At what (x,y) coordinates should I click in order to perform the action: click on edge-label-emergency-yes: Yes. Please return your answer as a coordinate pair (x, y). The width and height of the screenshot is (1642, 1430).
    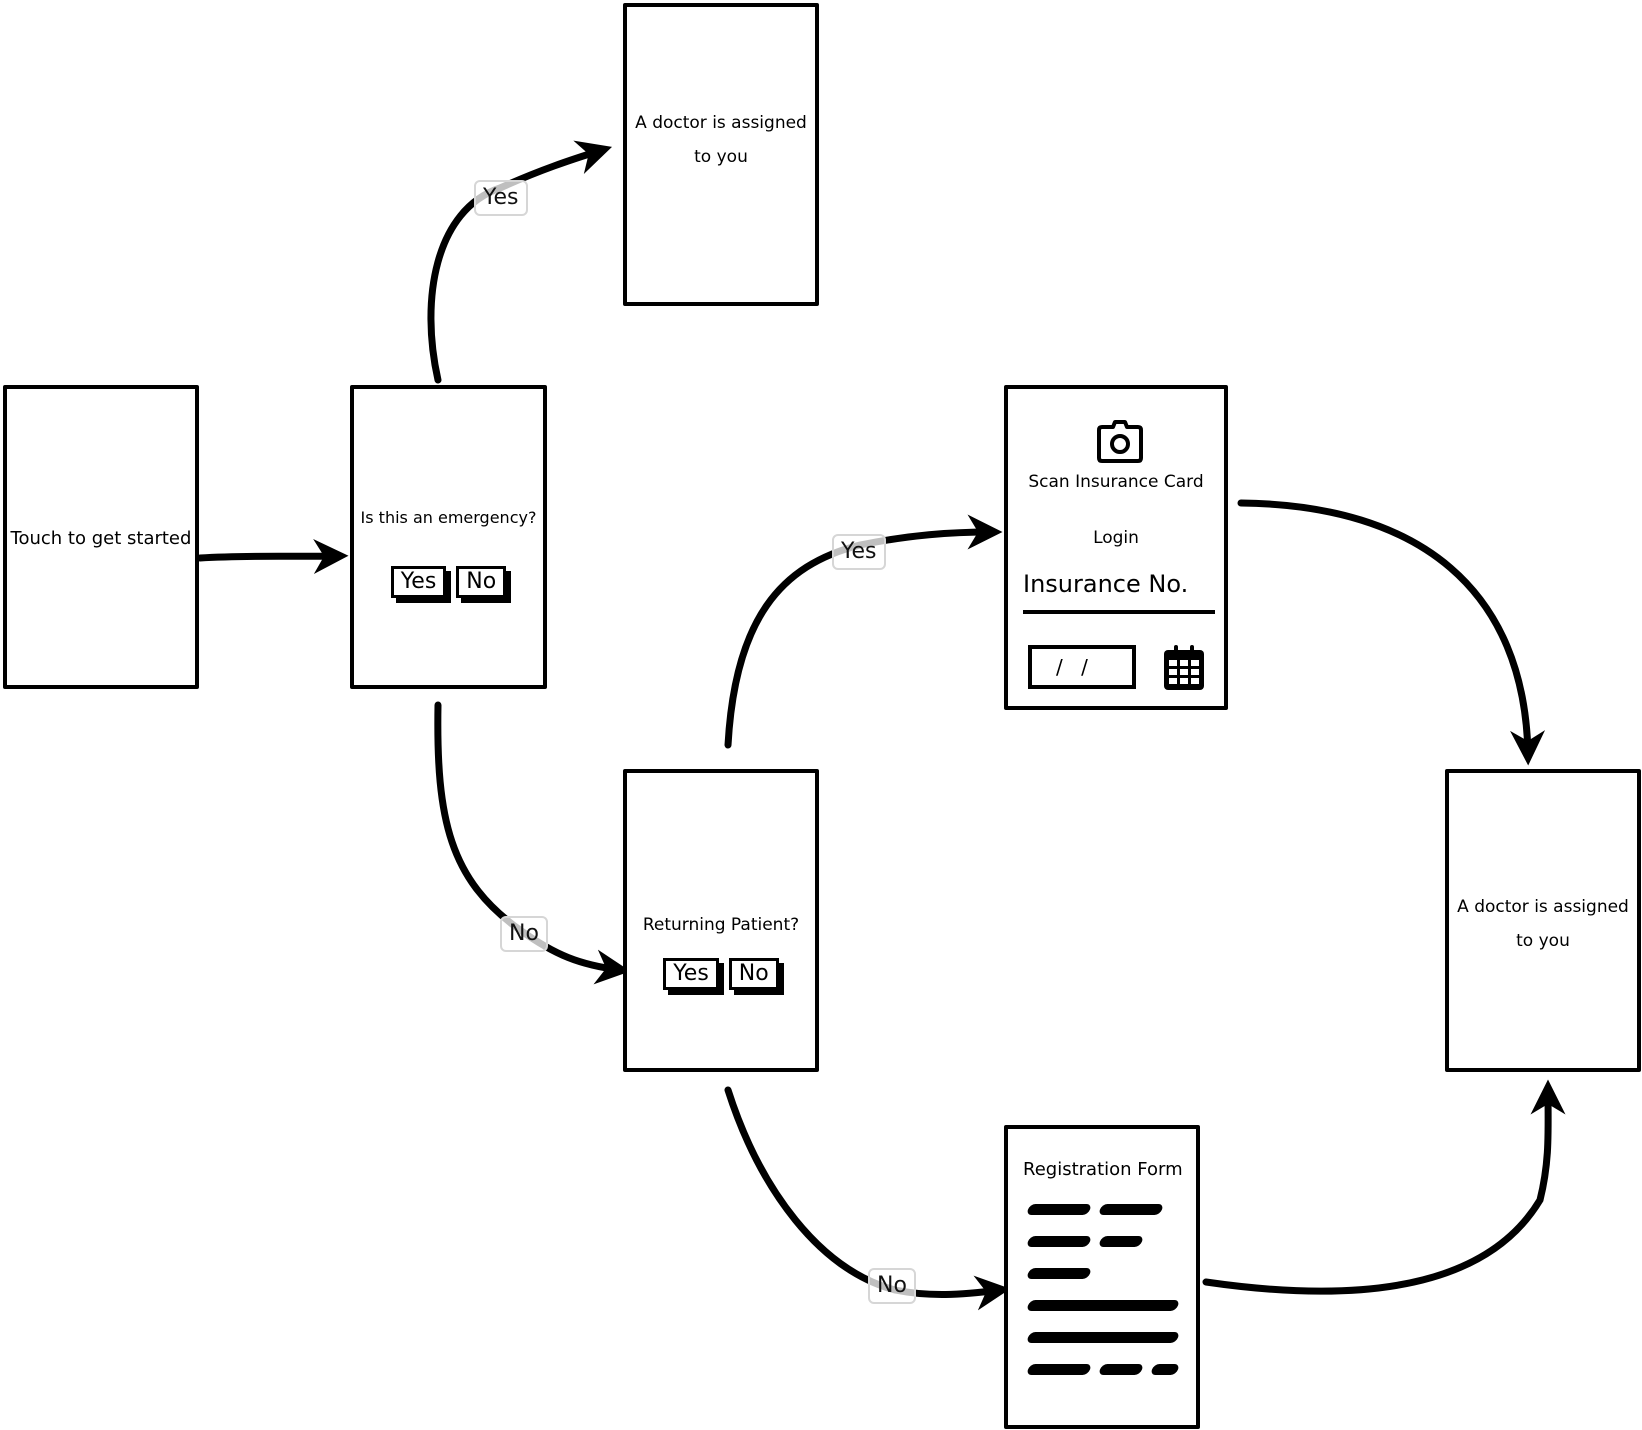
    Looking at the image, I should click on (501, 198).